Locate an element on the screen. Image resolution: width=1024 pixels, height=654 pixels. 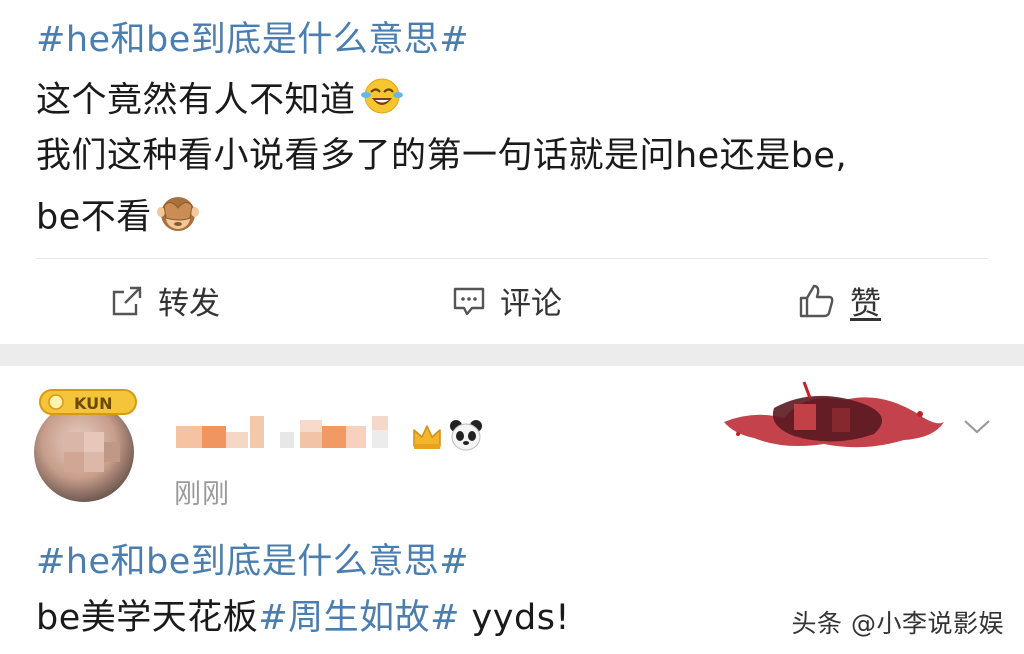
repost-label: 转发 is located at coordinates (189, 304).